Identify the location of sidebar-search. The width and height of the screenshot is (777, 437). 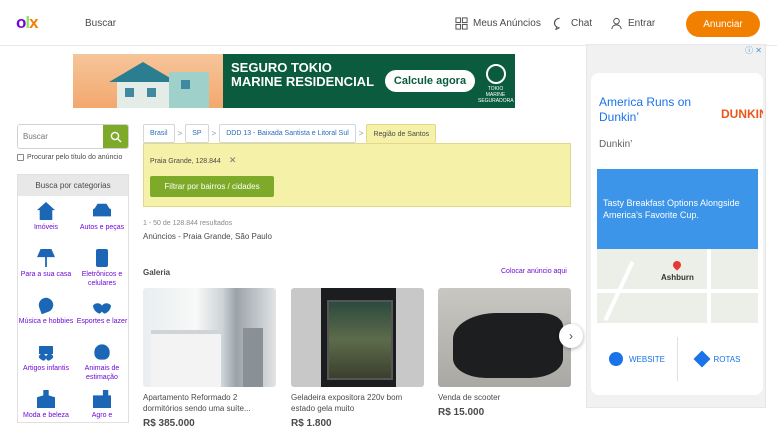
(73, 136).